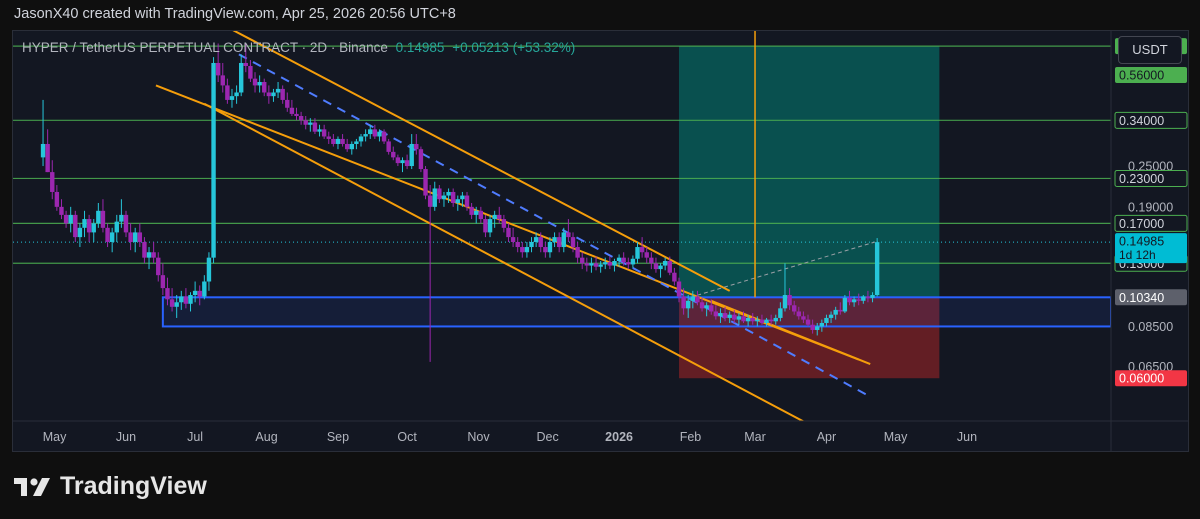 The width and height of the screenshot is (1200, 519). Describe the element at coordinates (1150, 50) in the screenshot. I see `currency-button: USDT` at that location.